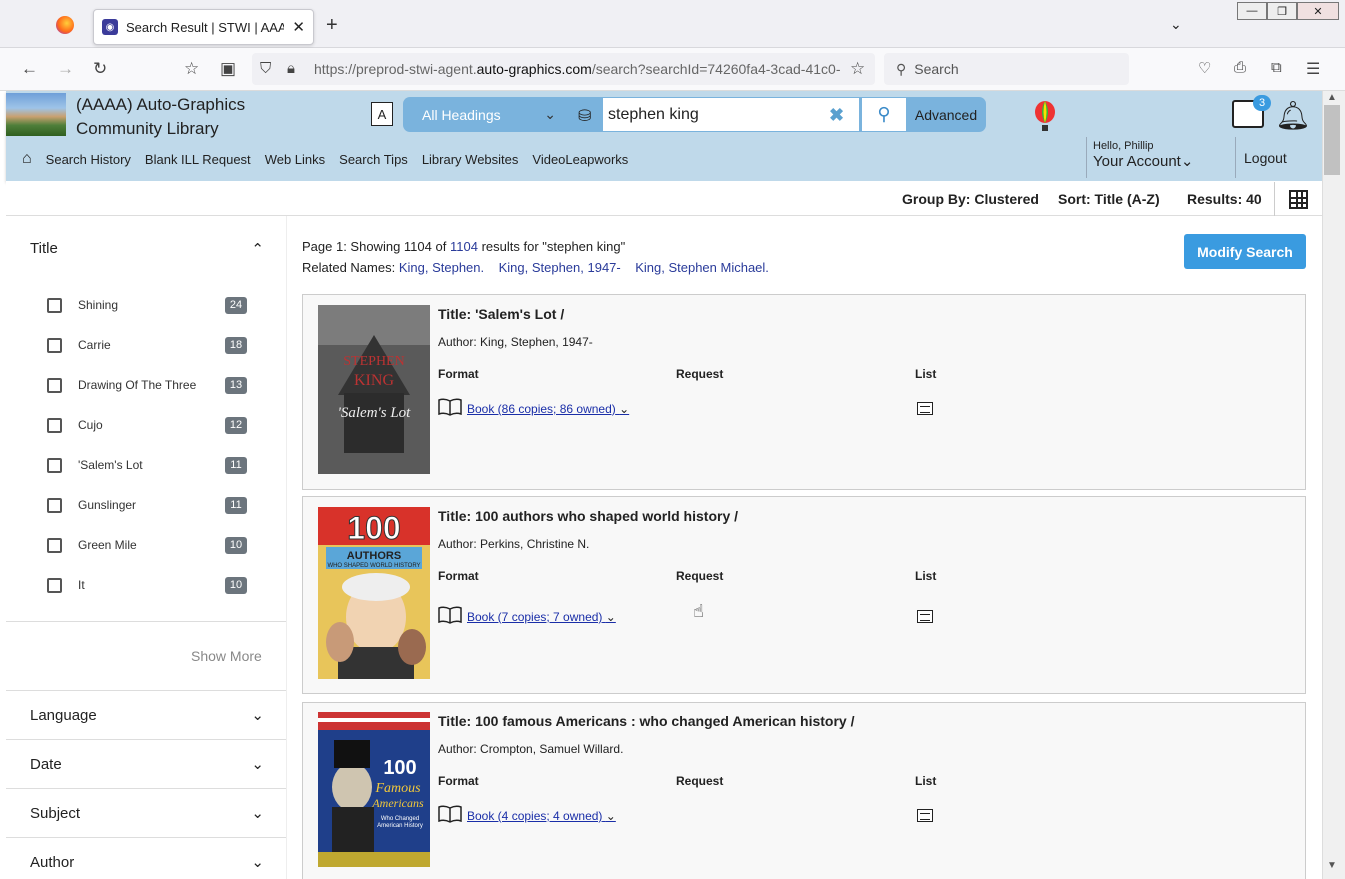  What do you see at coordinates (584, 116) in the screenshot?
I see `database-icon: ⛁` at bounding box center [584, 116].